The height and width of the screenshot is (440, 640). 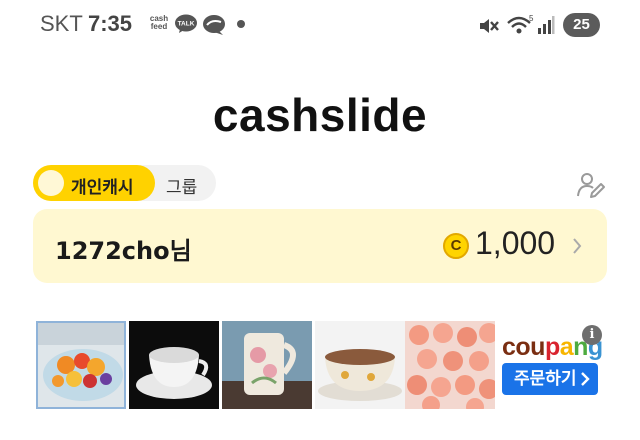 What do you see at coordinates (592, 335) in the screenshot?
I see `ad-info-icon: i` at bounding box center [592, 335].